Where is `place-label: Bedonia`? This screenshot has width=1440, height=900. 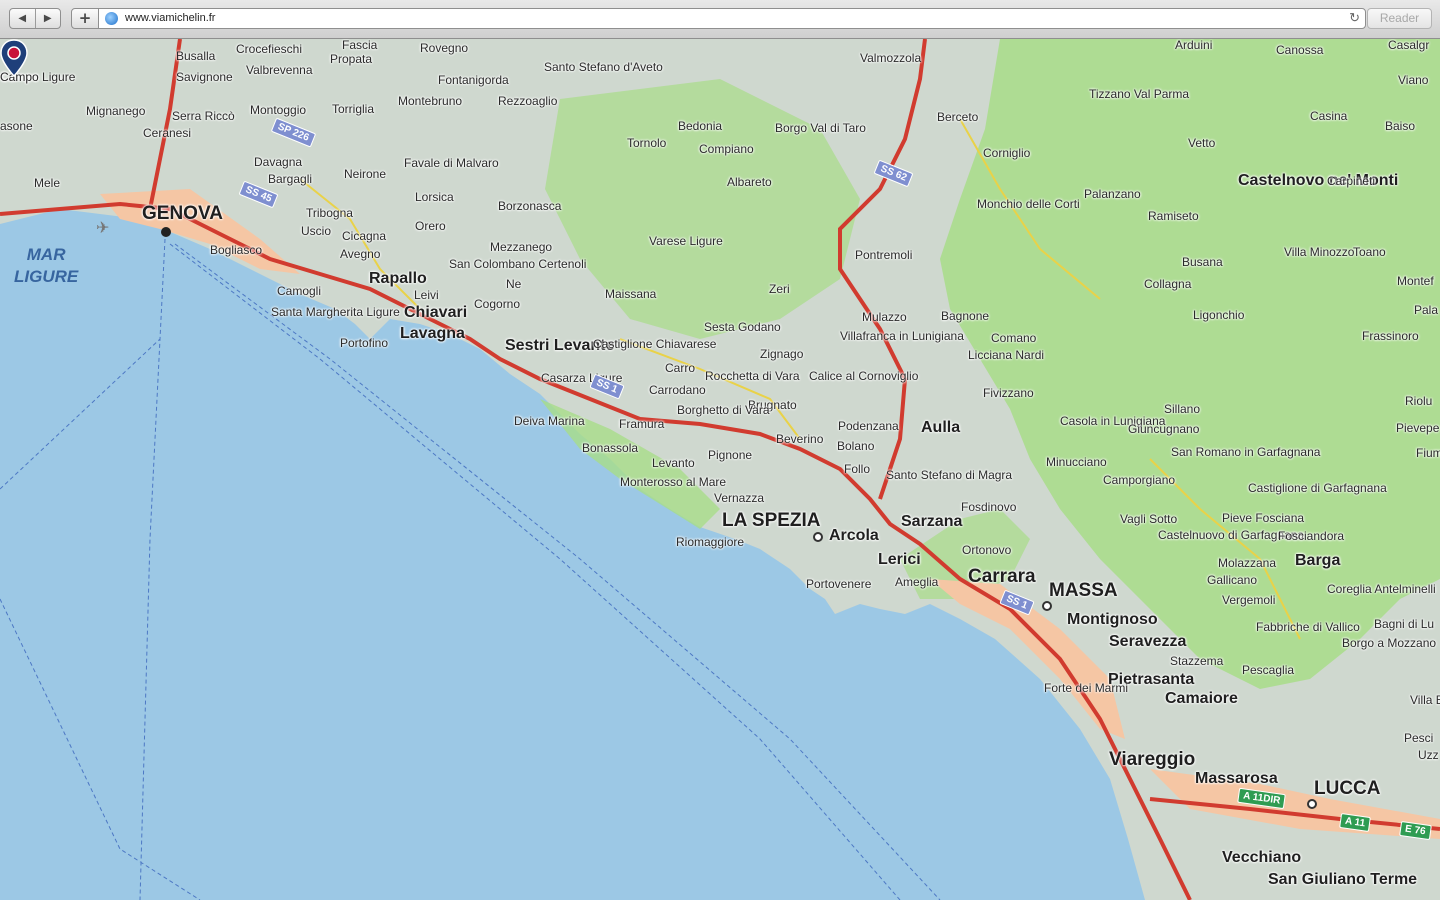 place-label: Bedonia is located at coordinates (700, 126).